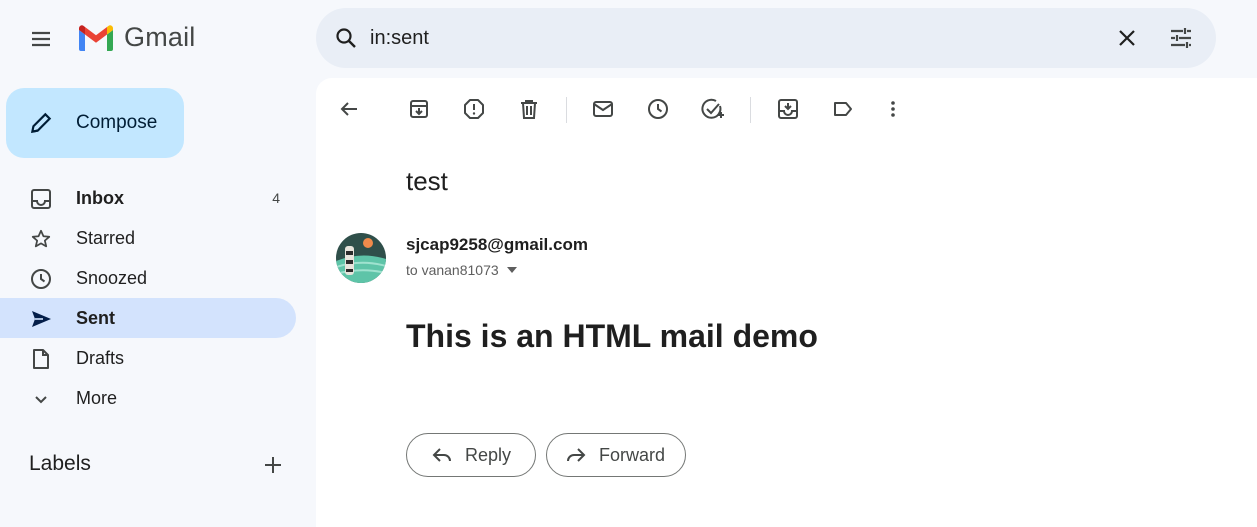  What do you see at coordinates (148, 198) in the screenshot?
I see `sidebar-item-inbox: Inbox 4` at bounding box center [148, 198].